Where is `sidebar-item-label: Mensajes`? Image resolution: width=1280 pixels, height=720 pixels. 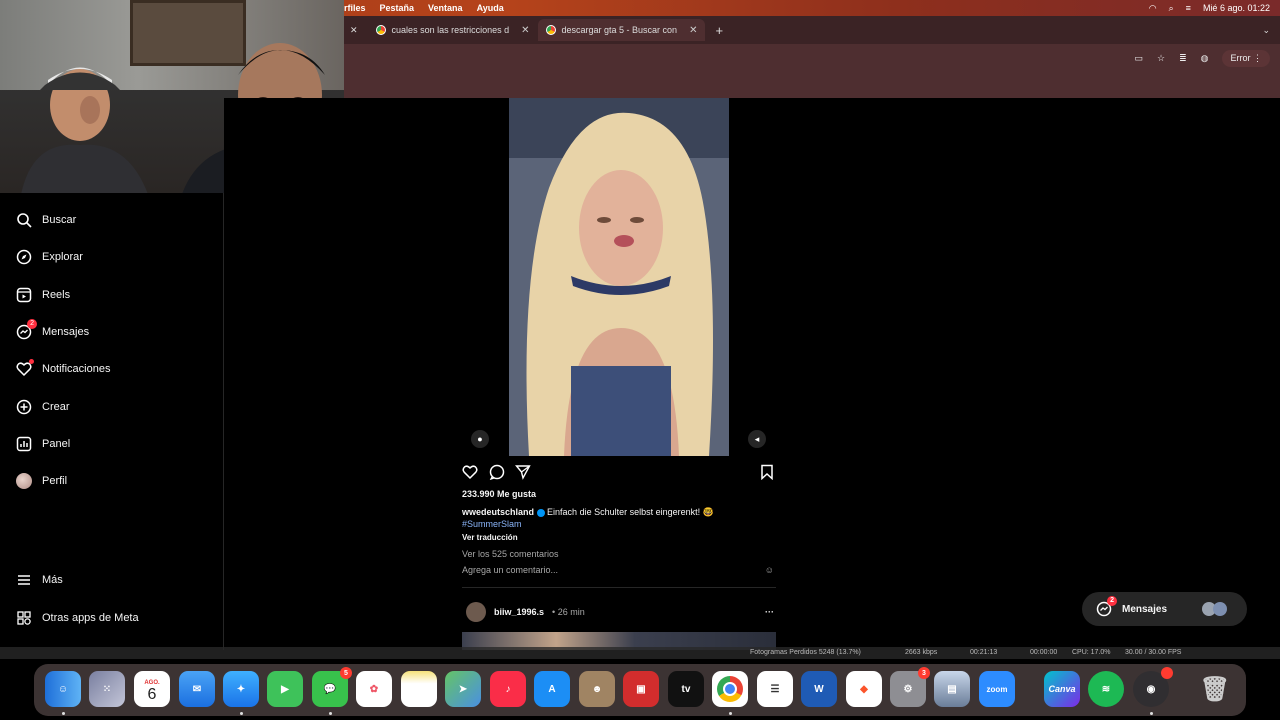 sidebar-item-label: Mensajes is located at coordinates (66, 332).